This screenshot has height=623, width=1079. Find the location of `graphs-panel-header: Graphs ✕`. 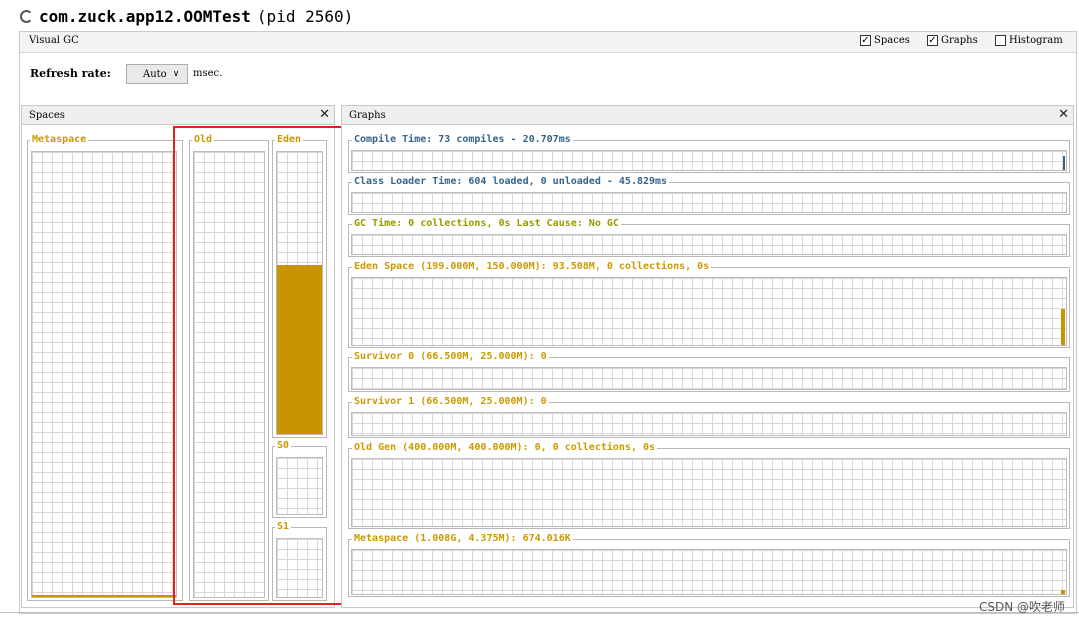

graphs-panel-header: Graphs ✕ is located at coordinates (707, 115).